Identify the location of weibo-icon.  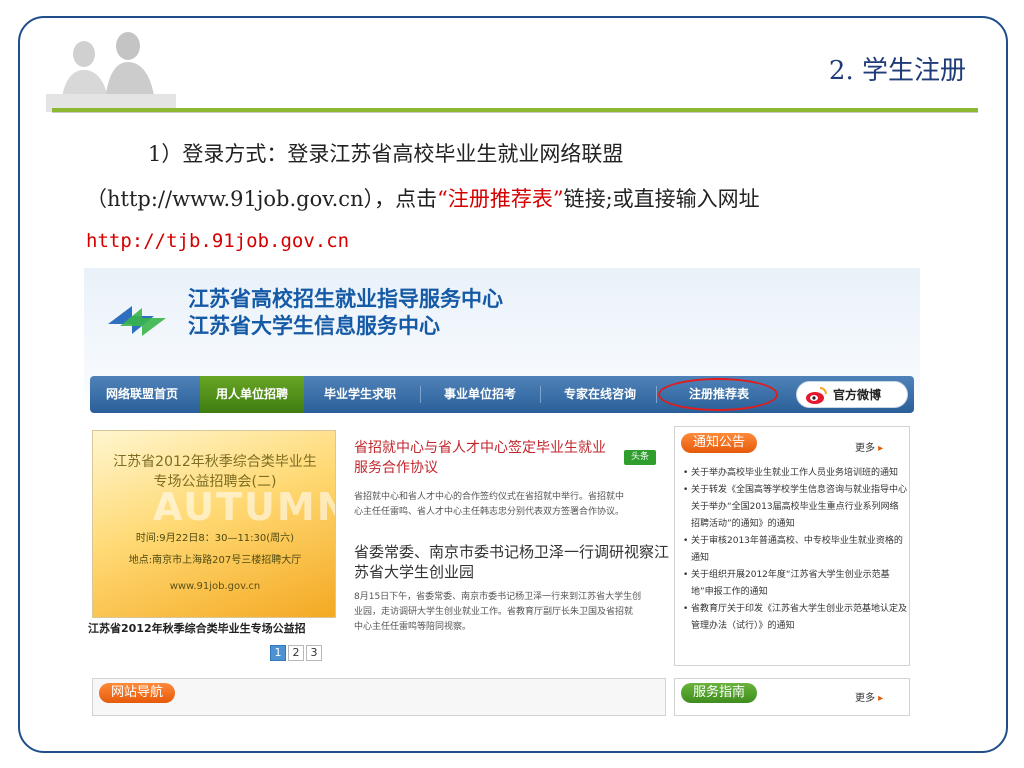
(816, 395).